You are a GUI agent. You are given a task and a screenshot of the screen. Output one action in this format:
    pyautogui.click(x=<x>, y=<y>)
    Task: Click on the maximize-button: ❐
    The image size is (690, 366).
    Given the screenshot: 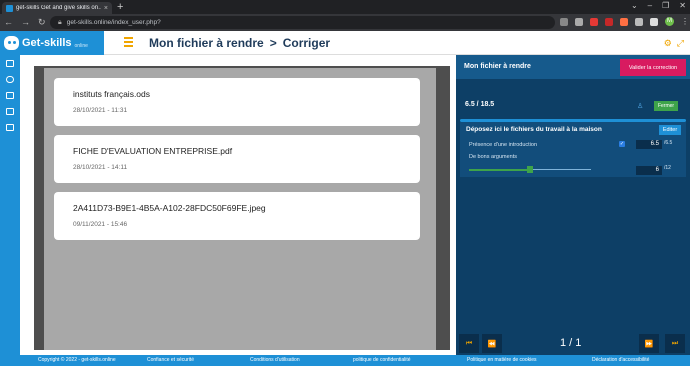 What is the action you would take?
    pyautogui.click(x=665, y=5)
    